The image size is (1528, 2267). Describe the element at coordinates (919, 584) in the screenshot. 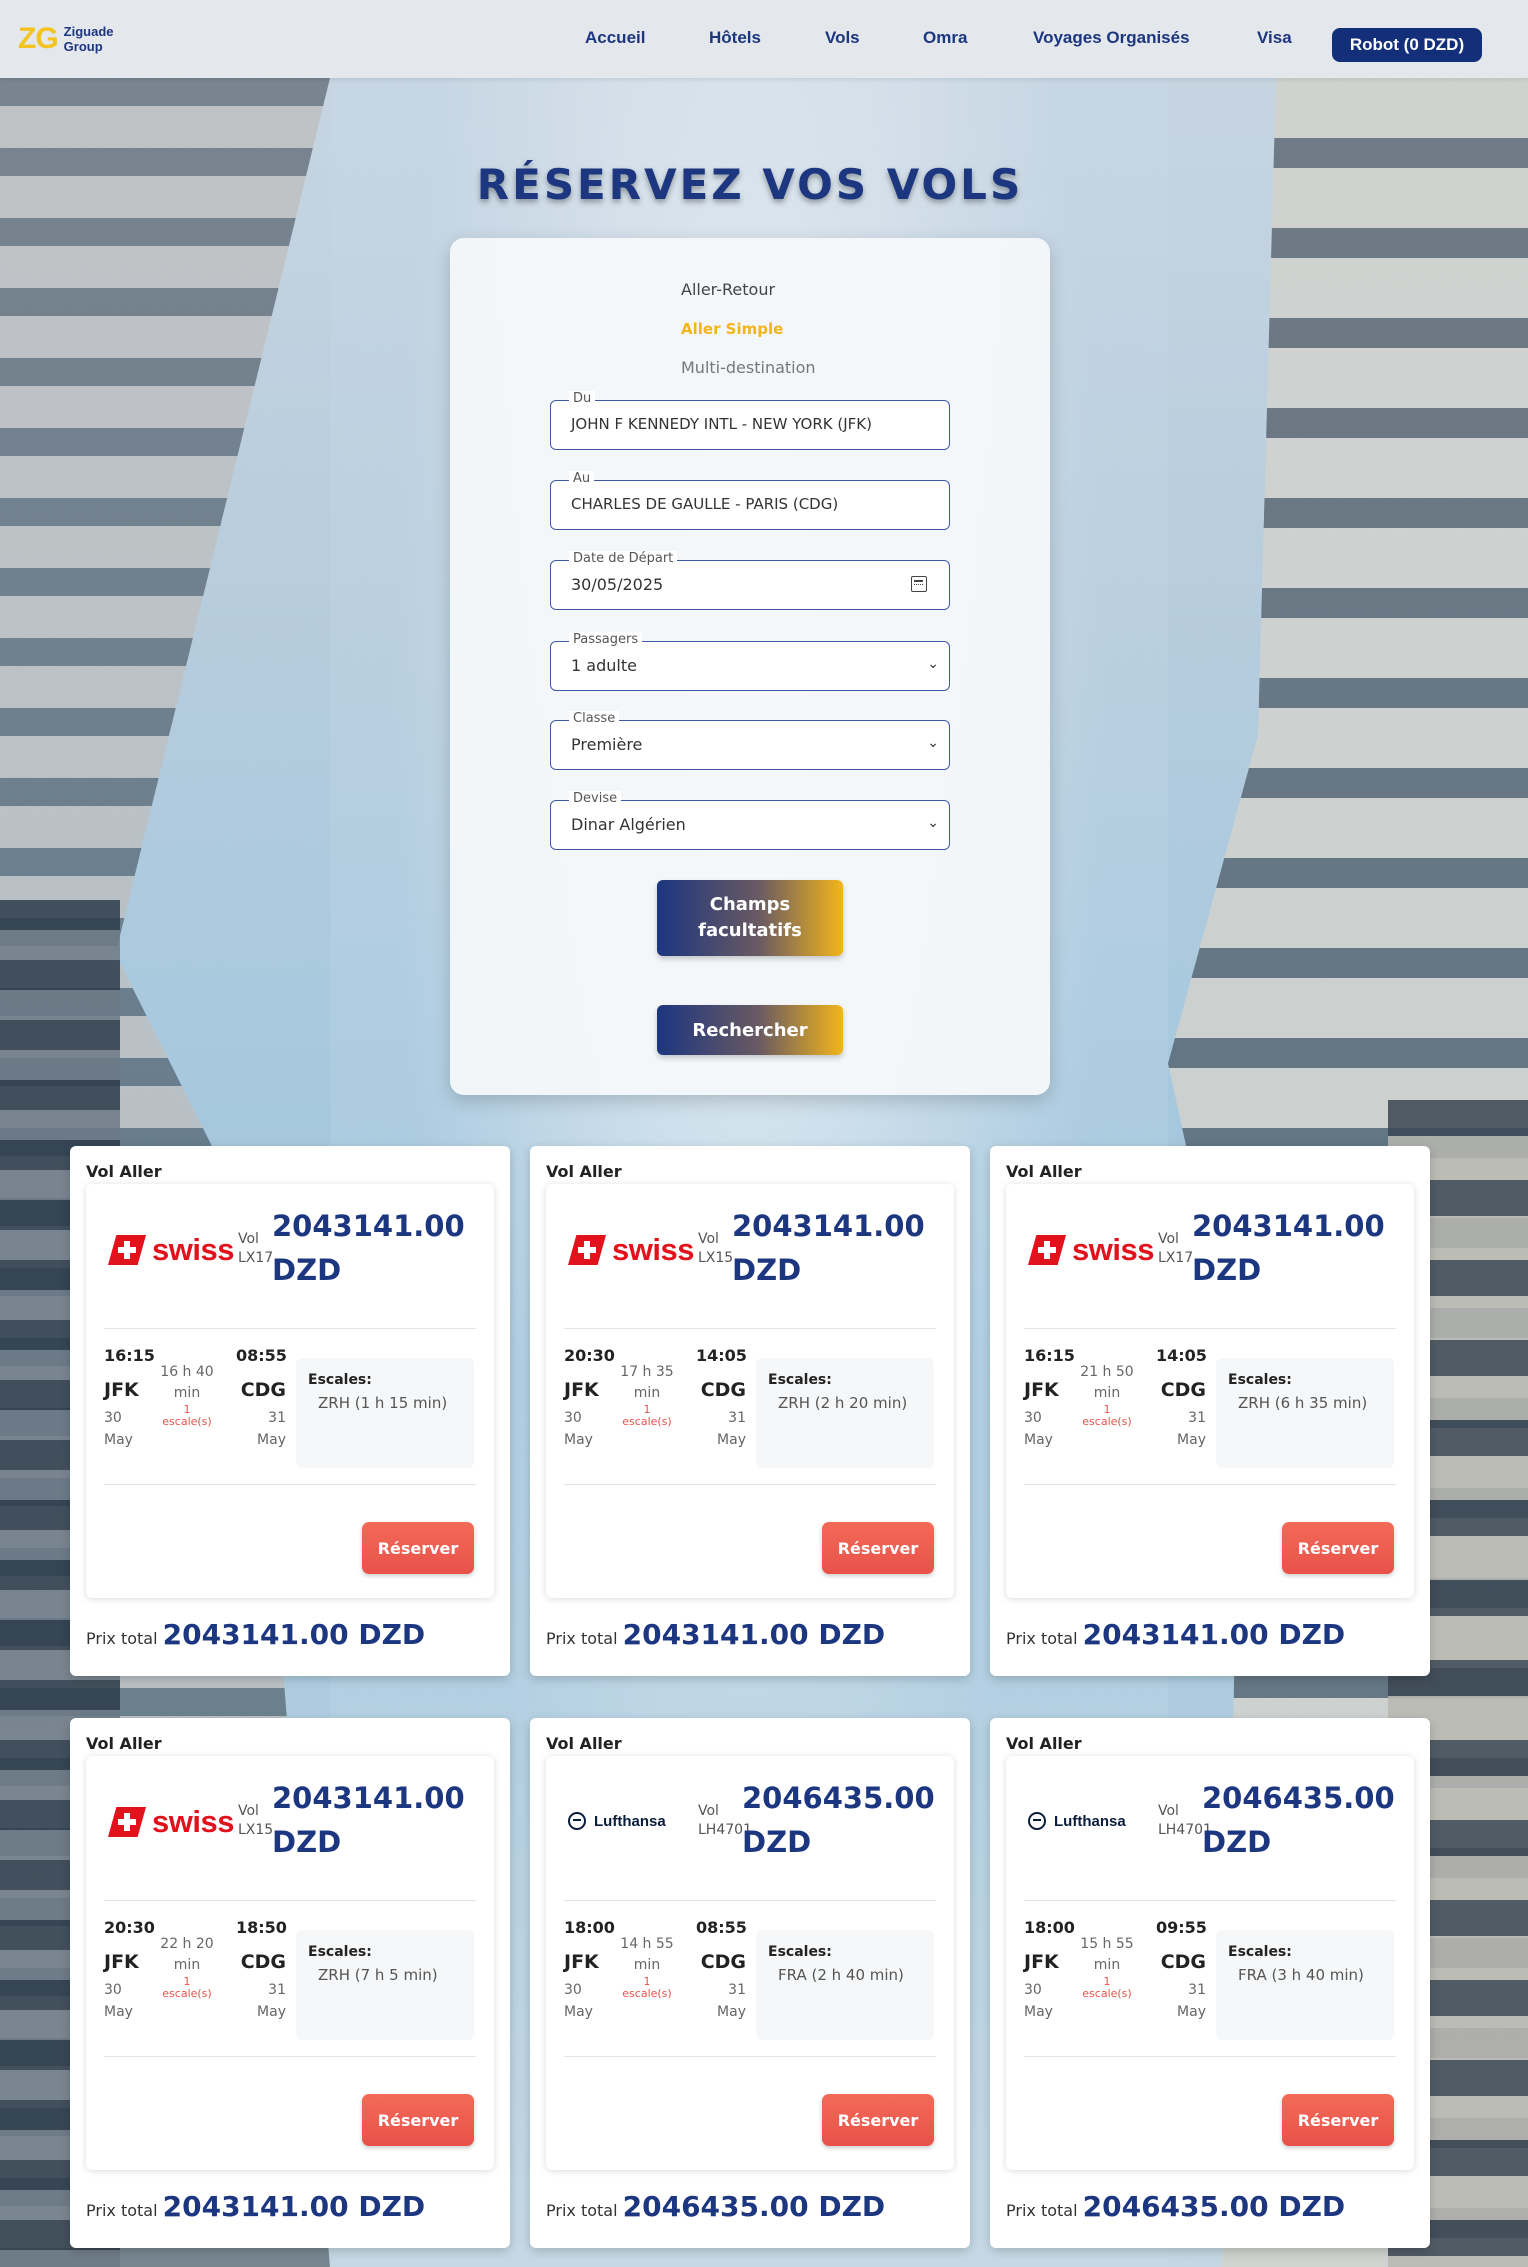

I see `calendar-icon` at that location.